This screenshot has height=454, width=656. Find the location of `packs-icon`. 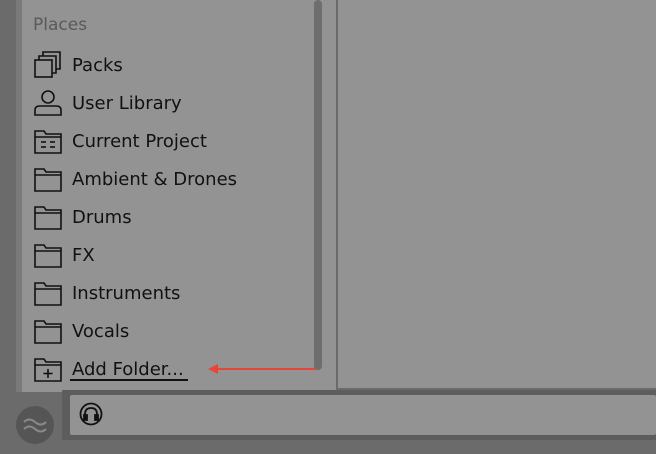

packs-icon is located at coordinates (48, 65).